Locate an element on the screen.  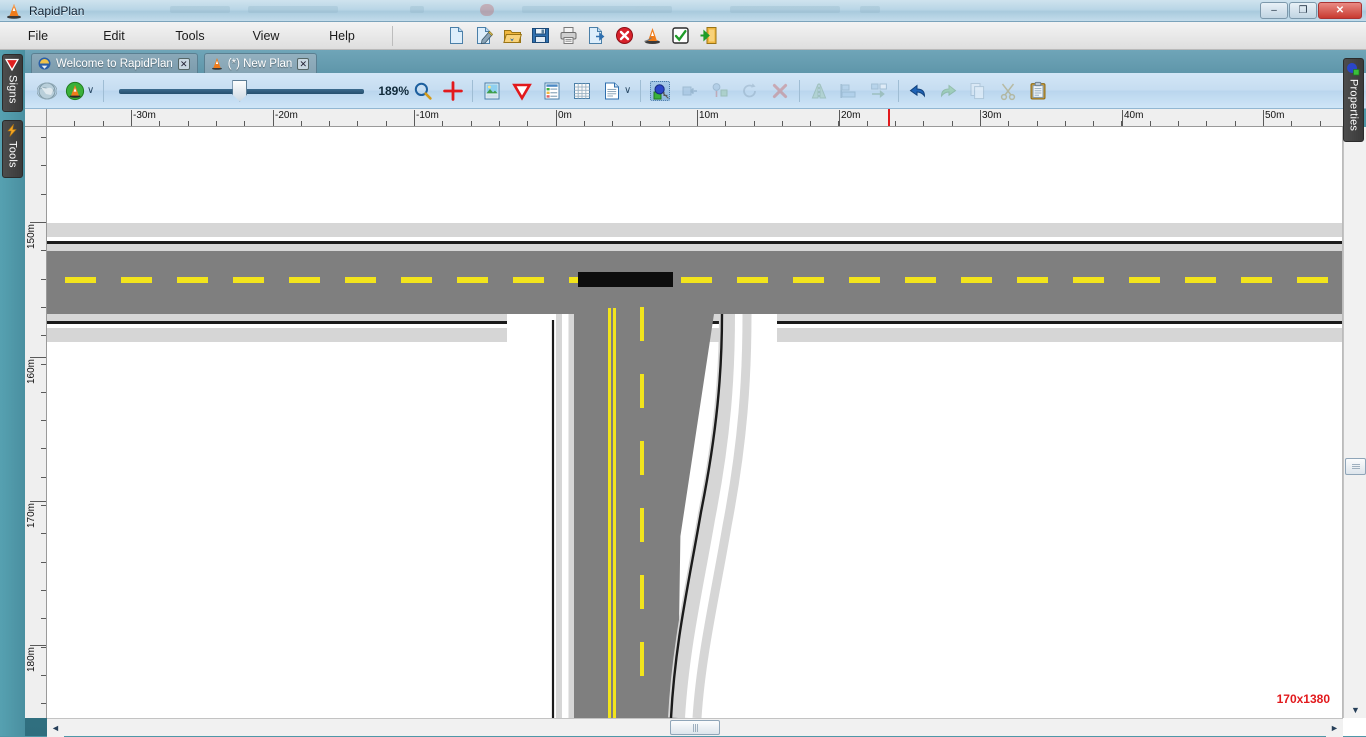
road-v-left-curve is located at coordinates (543, 516).